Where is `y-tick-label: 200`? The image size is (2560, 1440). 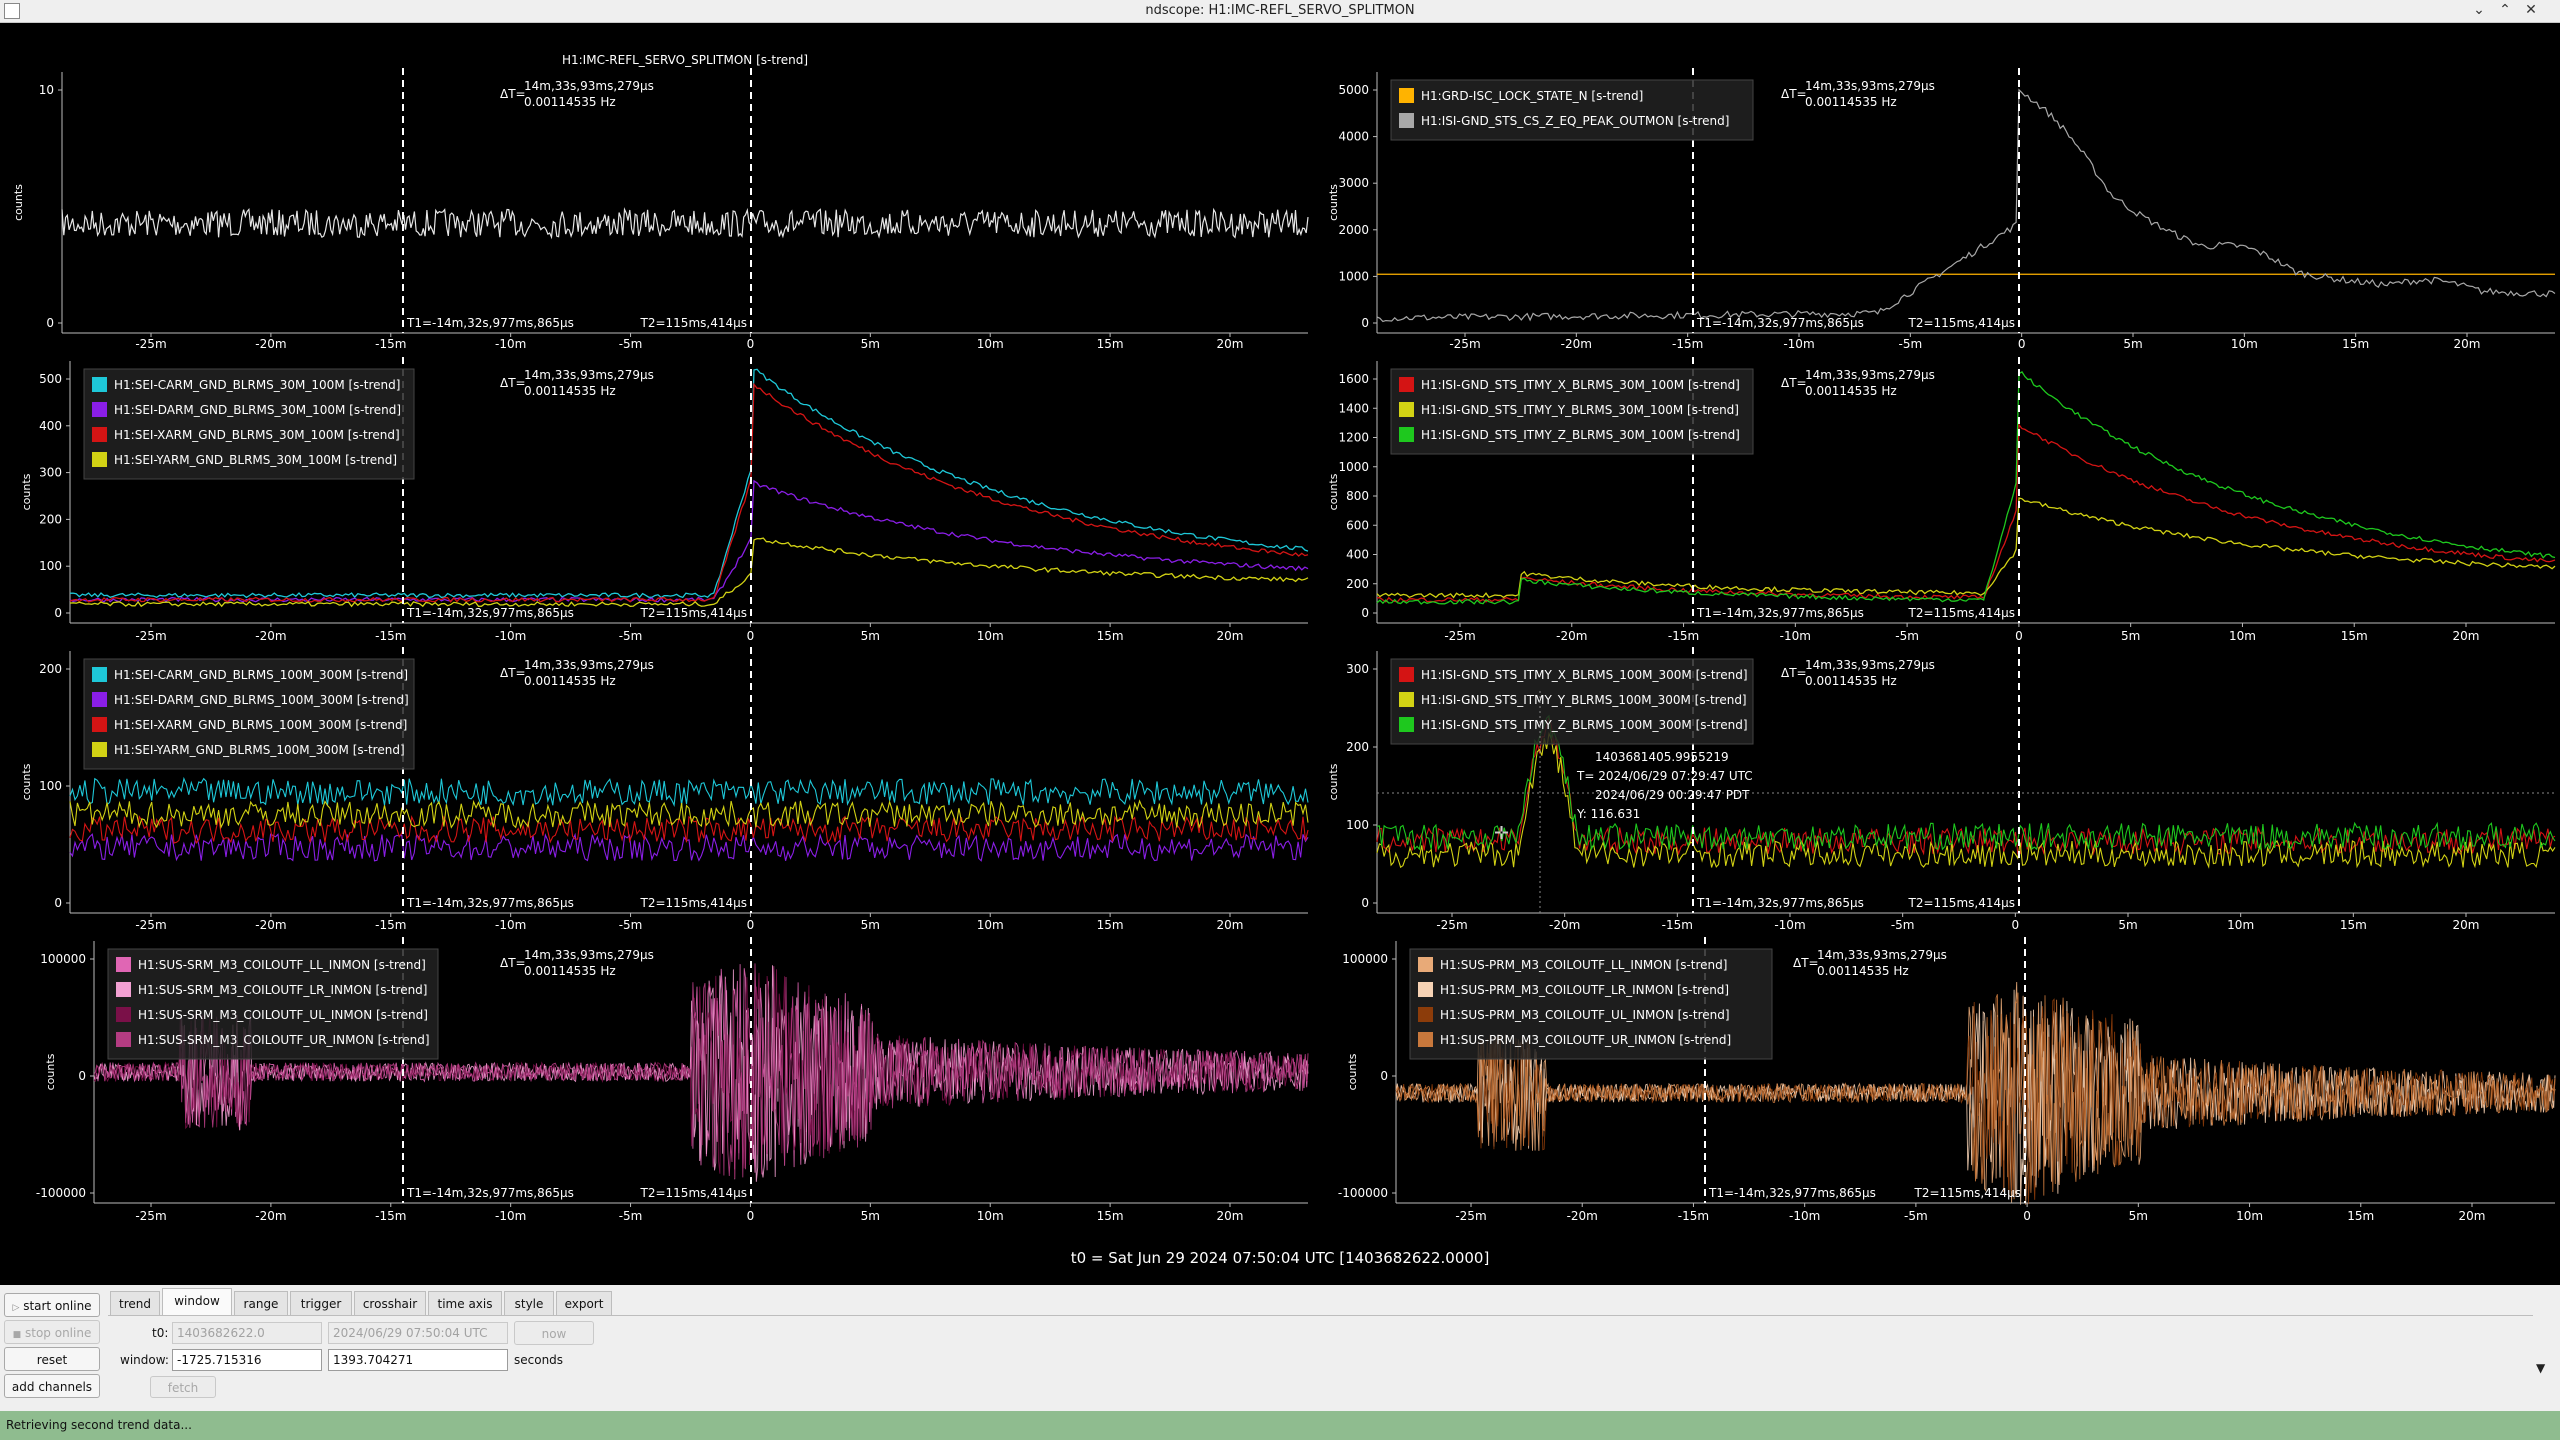 y-tick-label: 200 is located at coordinates (1357, 584).